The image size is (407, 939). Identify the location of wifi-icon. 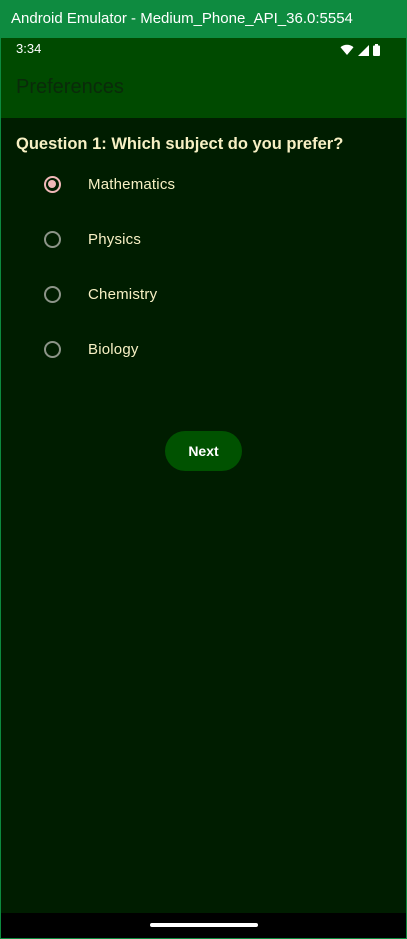
(347, 50).